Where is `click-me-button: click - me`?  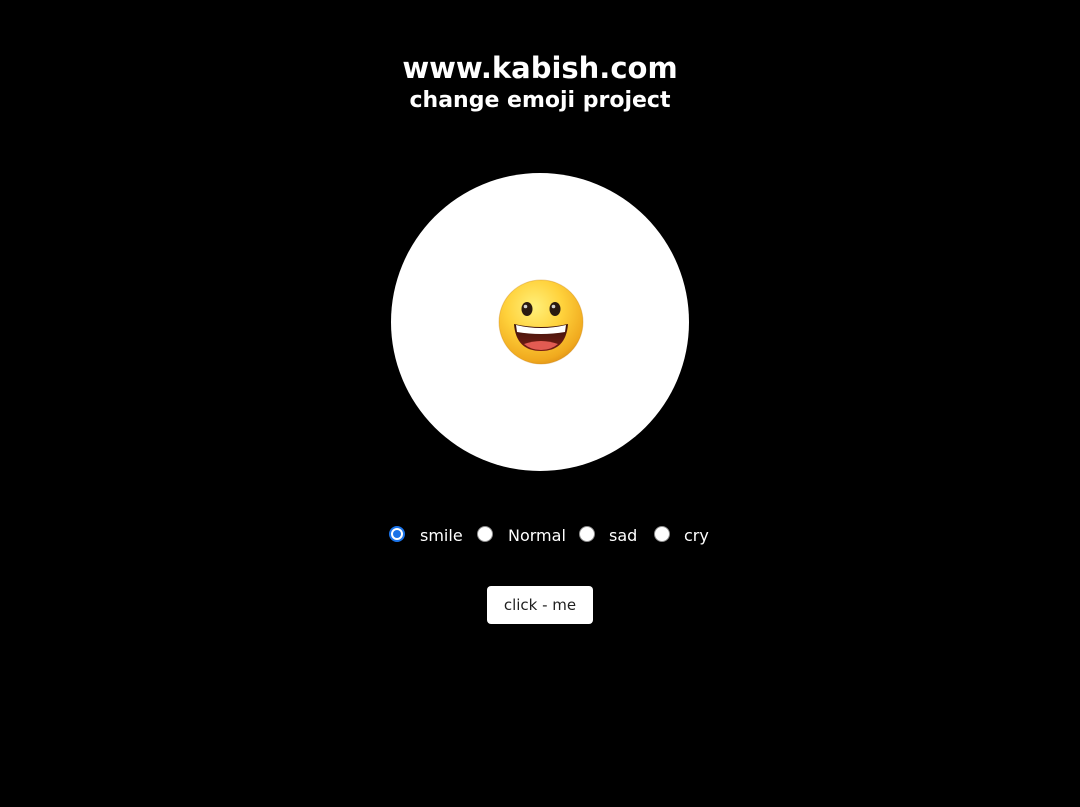 click-me-button: click - me is located at coordinates (540, 605).